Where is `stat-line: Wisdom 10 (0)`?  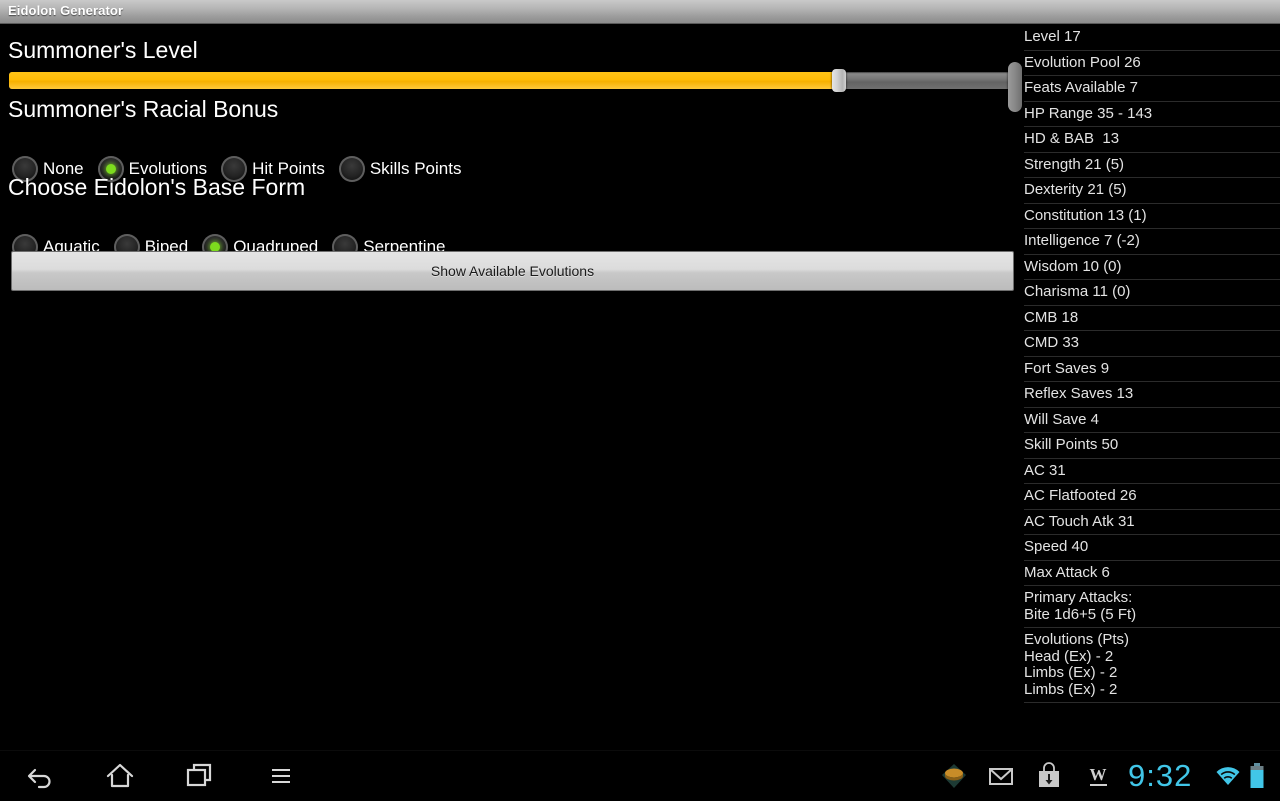
stat-line: Wisdom 10 (0) is located at coordinates (1073, 266).